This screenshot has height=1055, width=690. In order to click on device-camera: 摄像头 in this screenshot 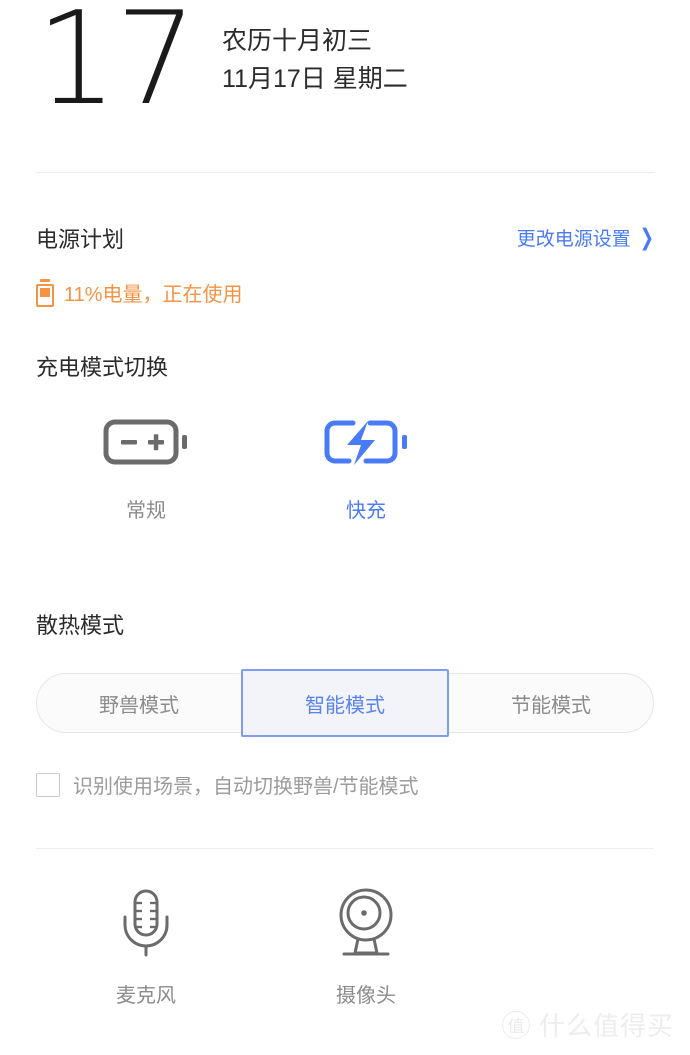, I will do `click(366, 946)`.